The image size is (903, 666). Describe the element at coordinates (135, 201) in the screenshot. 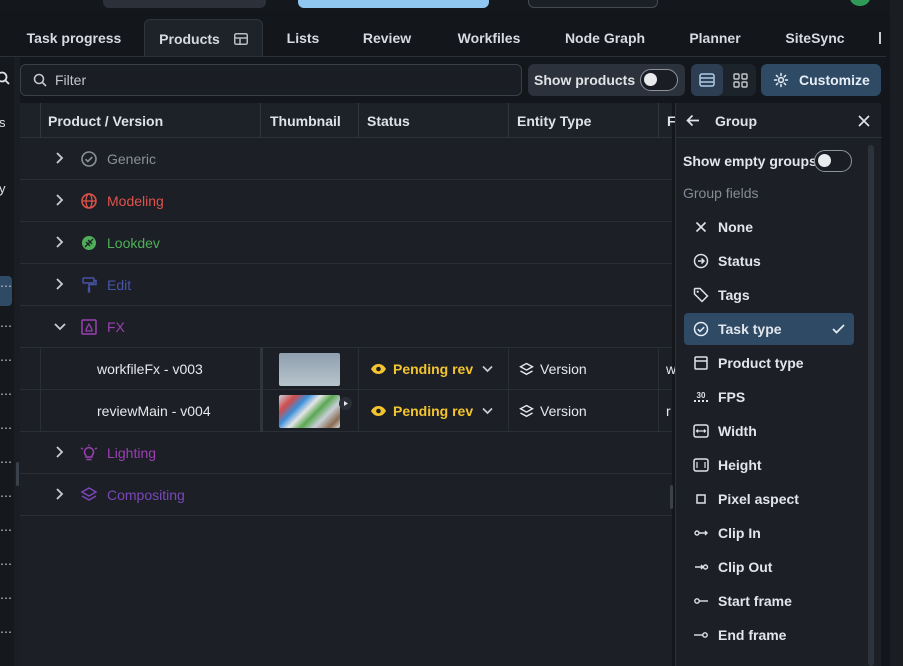

I see `group-label: Modeling` at that location.